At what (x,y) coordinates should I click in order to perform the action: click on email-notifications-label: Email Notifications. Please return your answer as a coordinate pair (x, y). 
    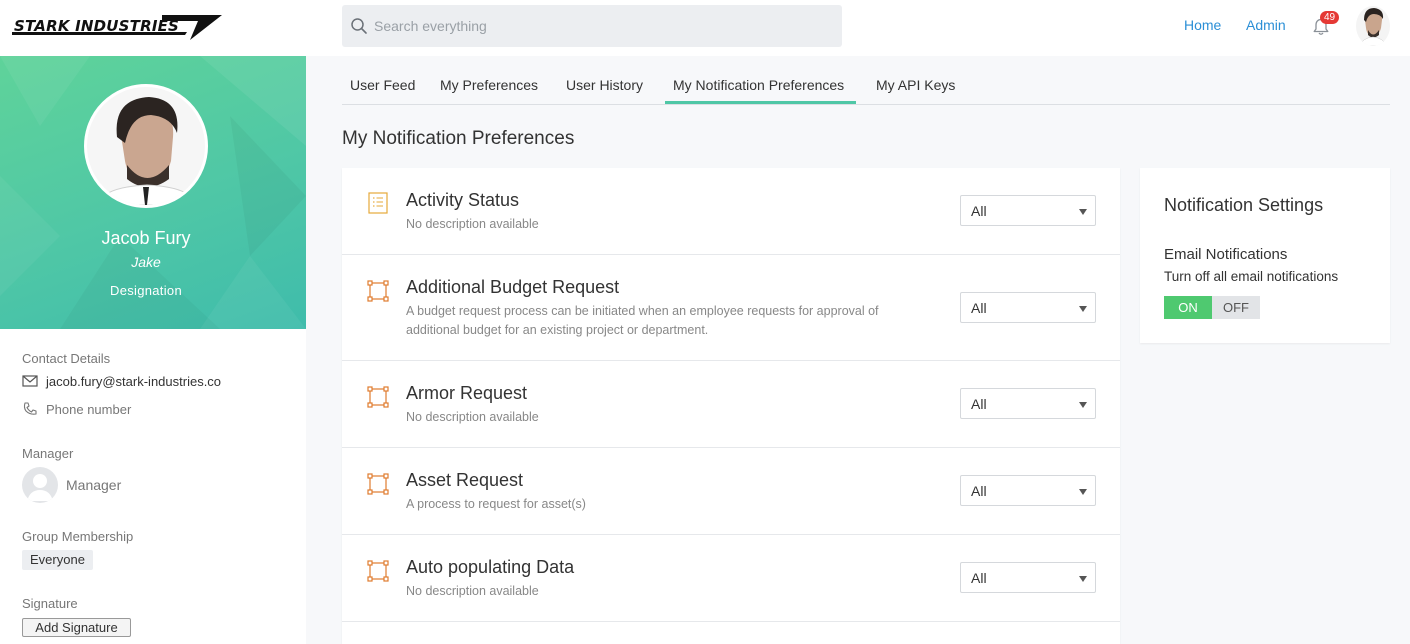
    Looking at the image, I should click on (1226, 254).